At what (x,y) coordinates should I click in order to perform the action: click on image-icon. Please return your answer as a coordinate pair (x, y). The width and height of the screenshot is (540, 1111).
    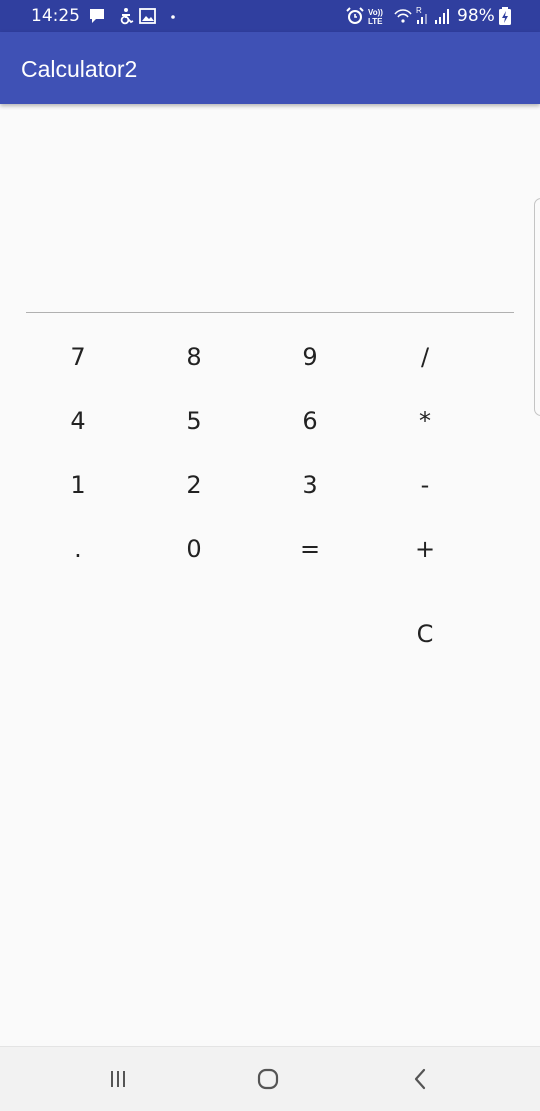
    Looking at the image, I should click on (147, 16).